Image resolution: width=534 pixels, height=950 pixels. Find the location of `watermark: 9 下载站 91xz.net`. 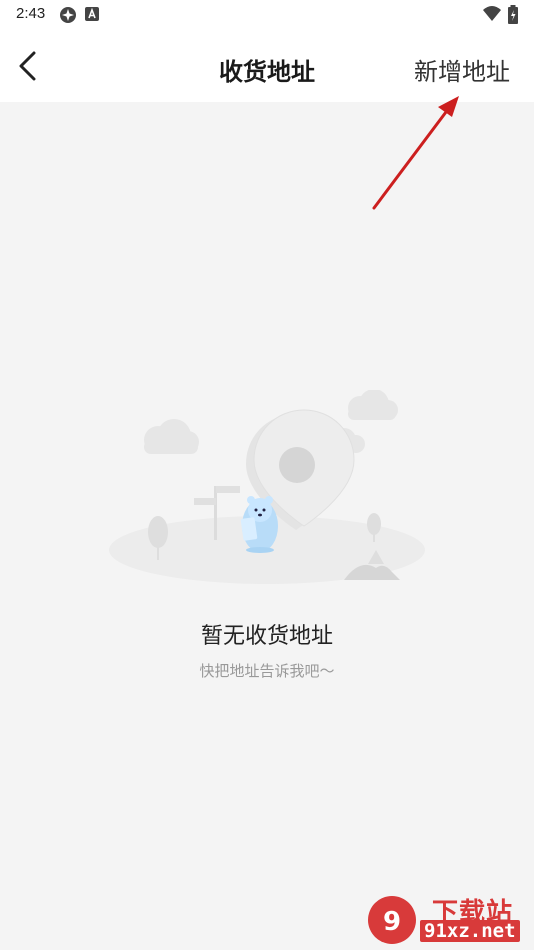

watermark: 9 下载站 91xz.net is located at coordinates (447, 920).